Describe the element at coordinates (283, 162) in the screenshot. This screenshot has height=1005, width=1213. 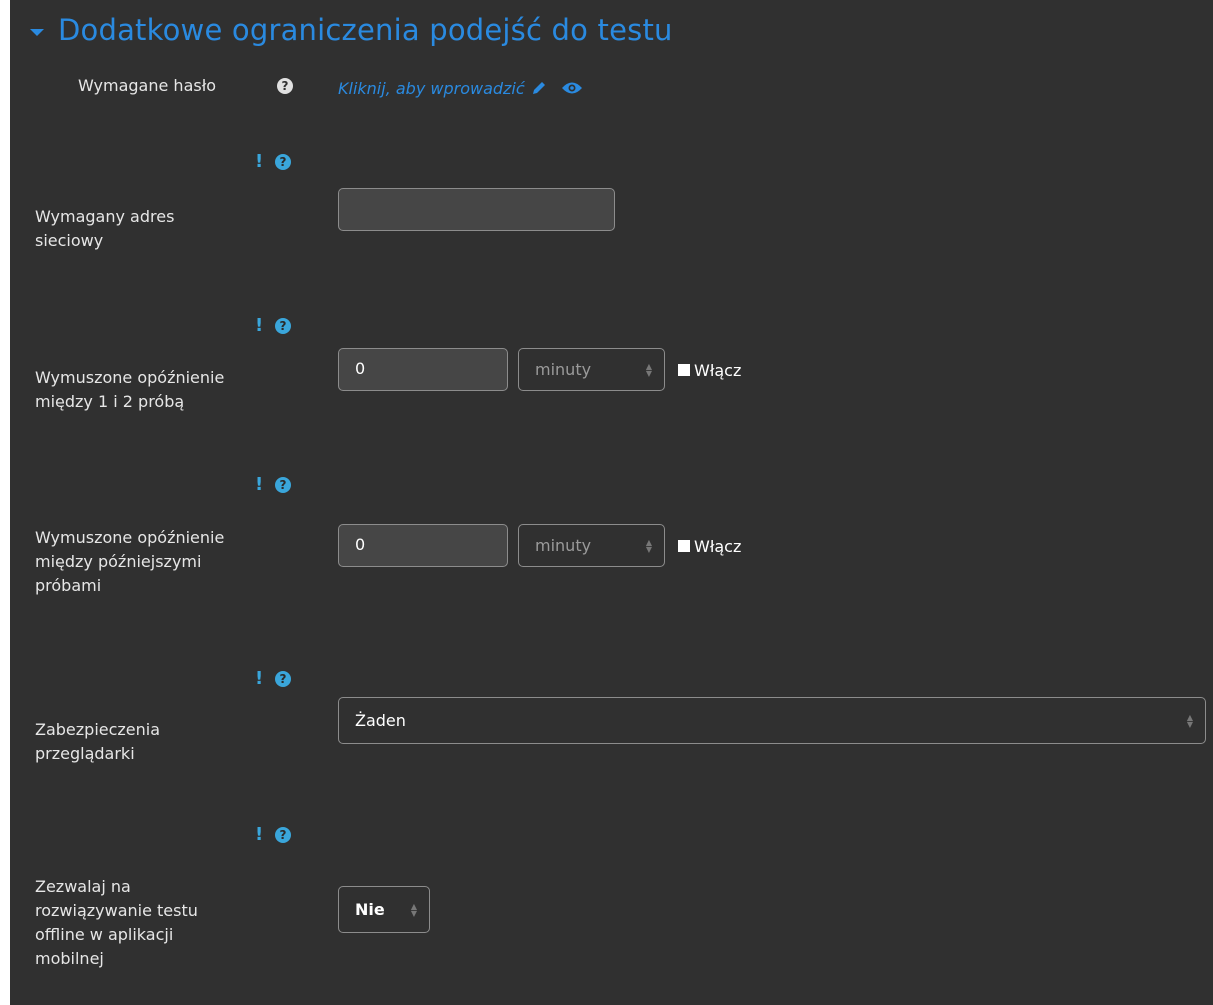
I see `network-help-icon: ?` at that location.